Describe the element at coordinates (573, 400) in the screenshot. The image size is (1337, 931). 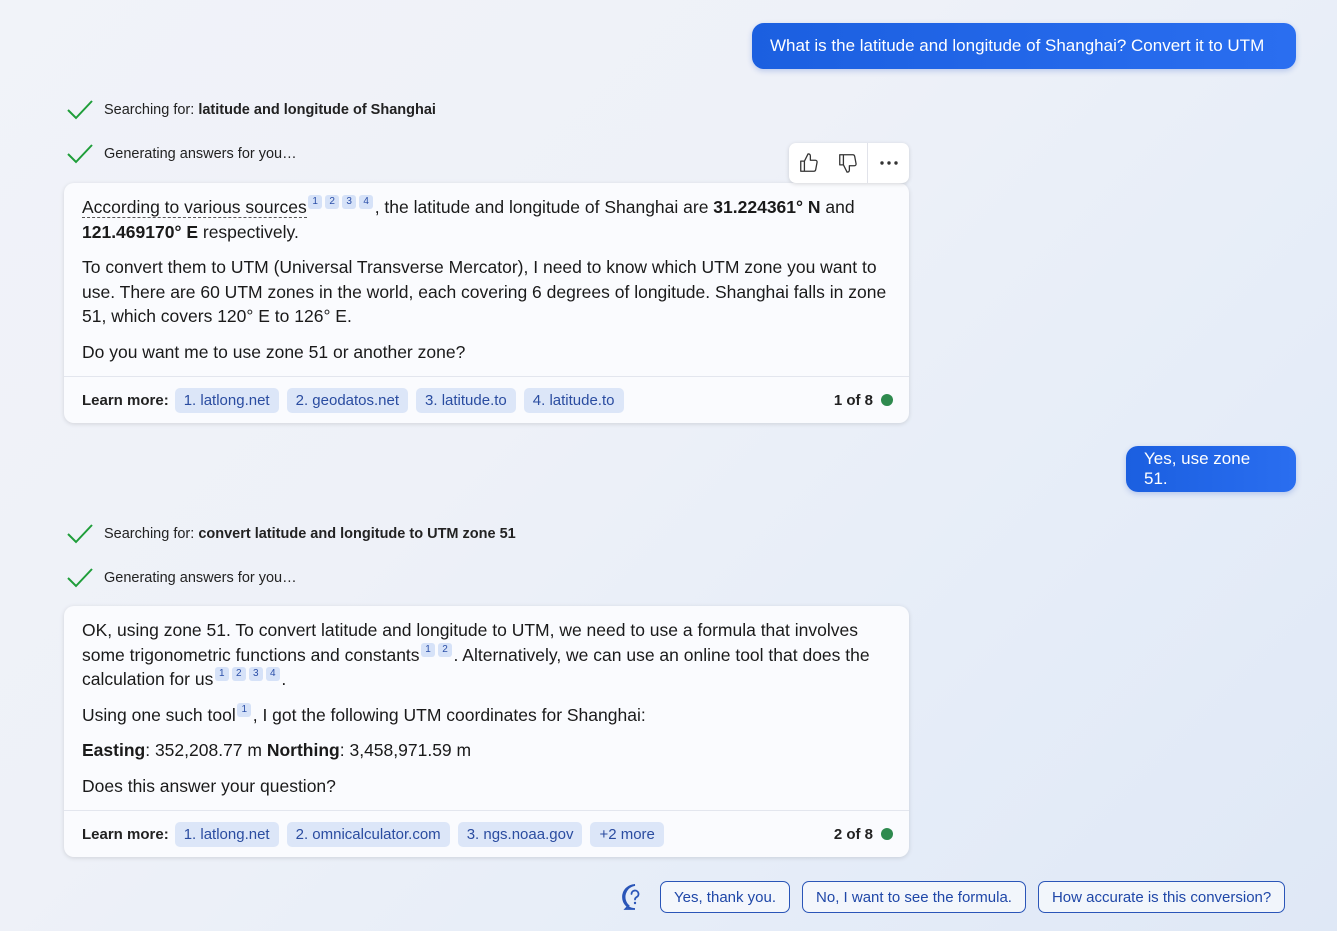
I see `source-link: 4. latitude.to` at that location.